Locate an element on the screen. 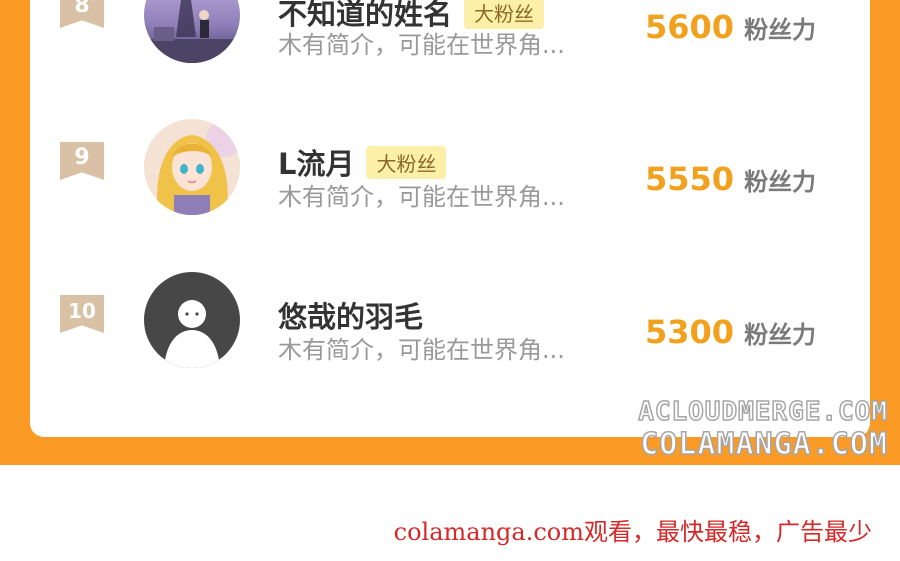 The height and width of the screenshot is (561, 900). rank-badge: 8 is located at coordinates (82, 14).